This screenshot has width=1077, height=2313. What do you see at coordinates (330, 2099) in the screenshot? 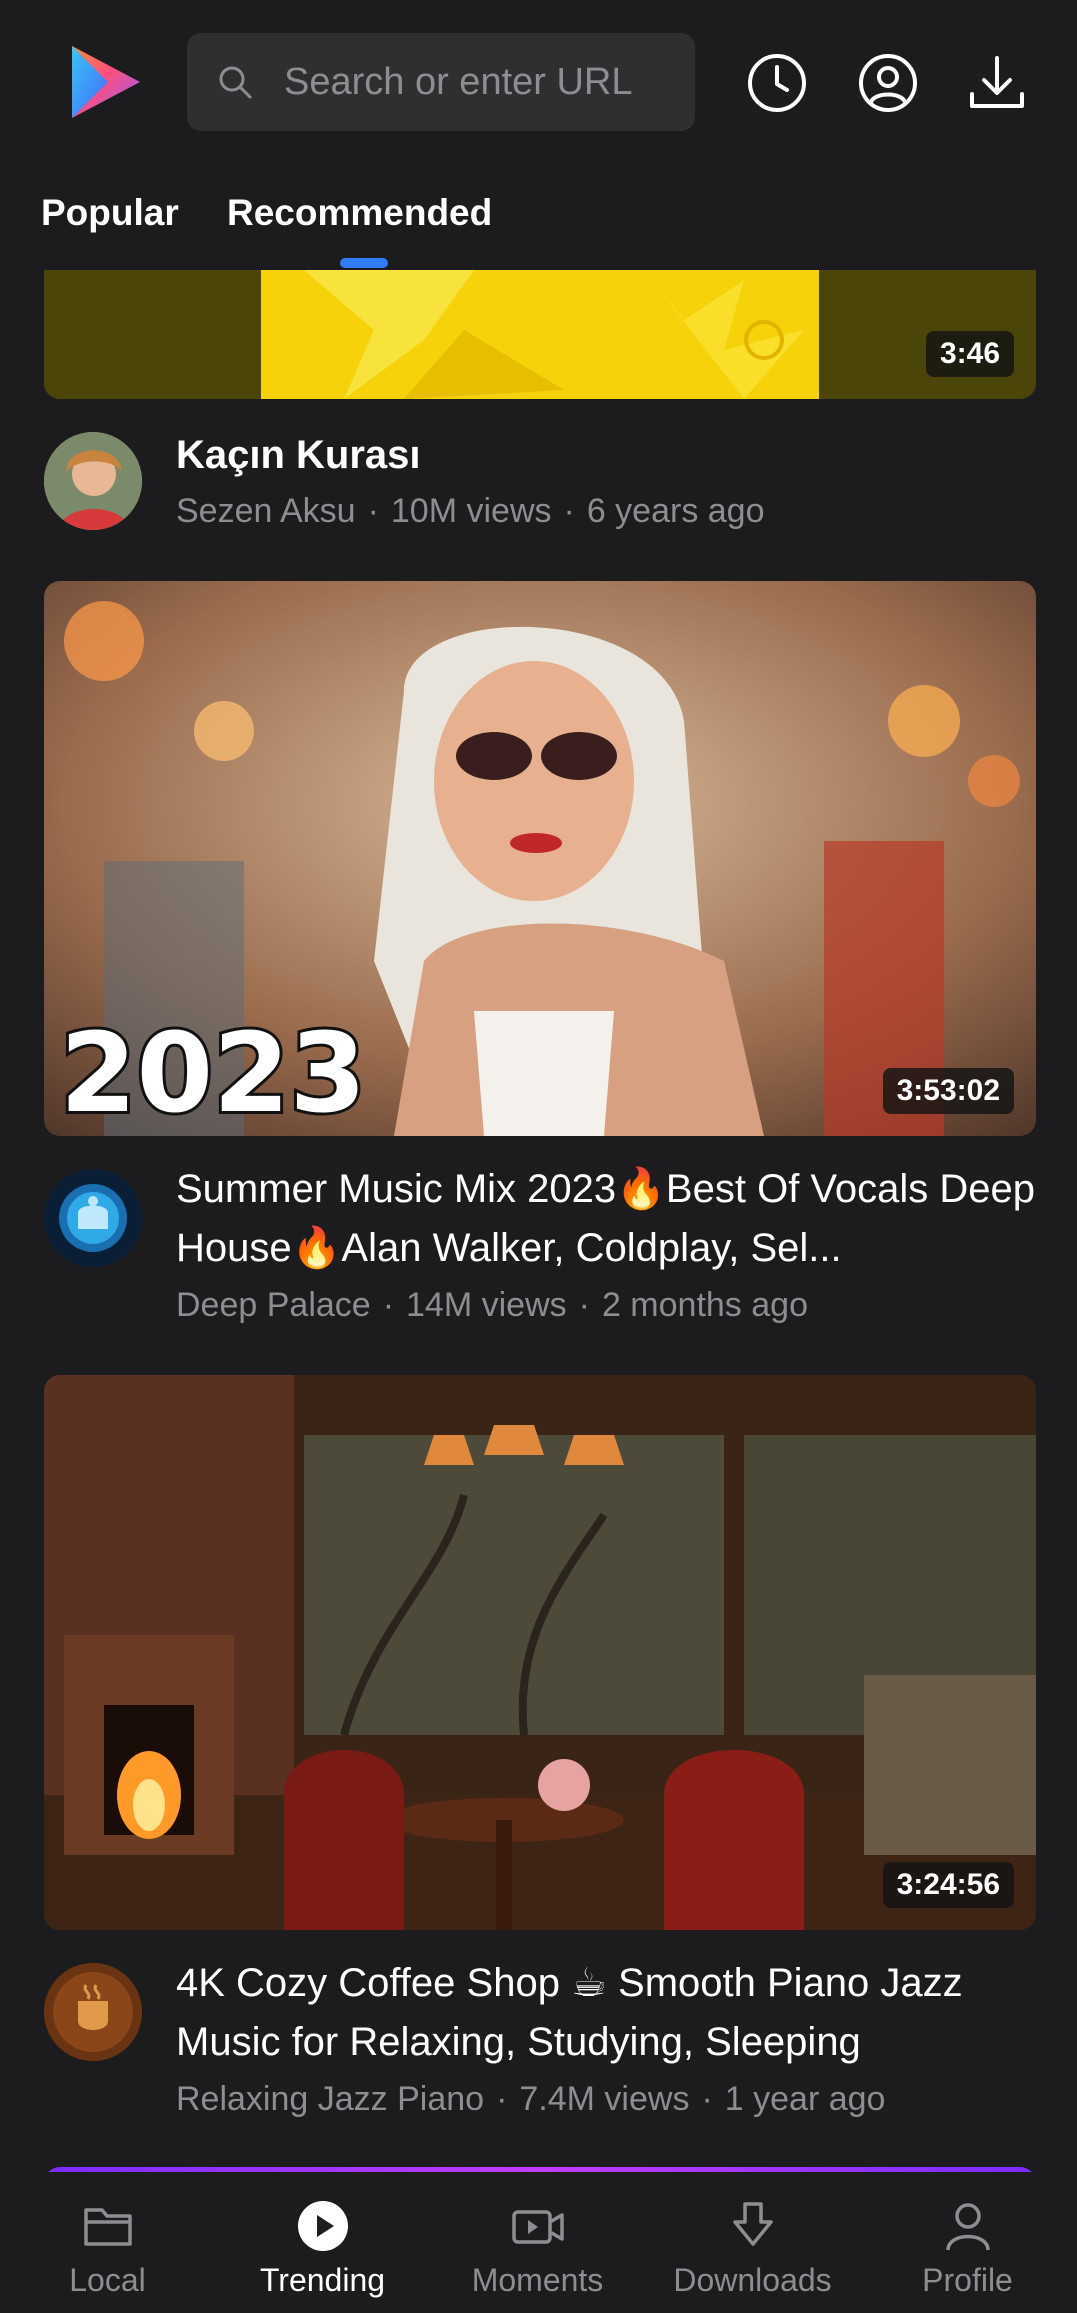
I see `channel-name: Relaxing Jazz Piano` at bounding box center [330, 2099].